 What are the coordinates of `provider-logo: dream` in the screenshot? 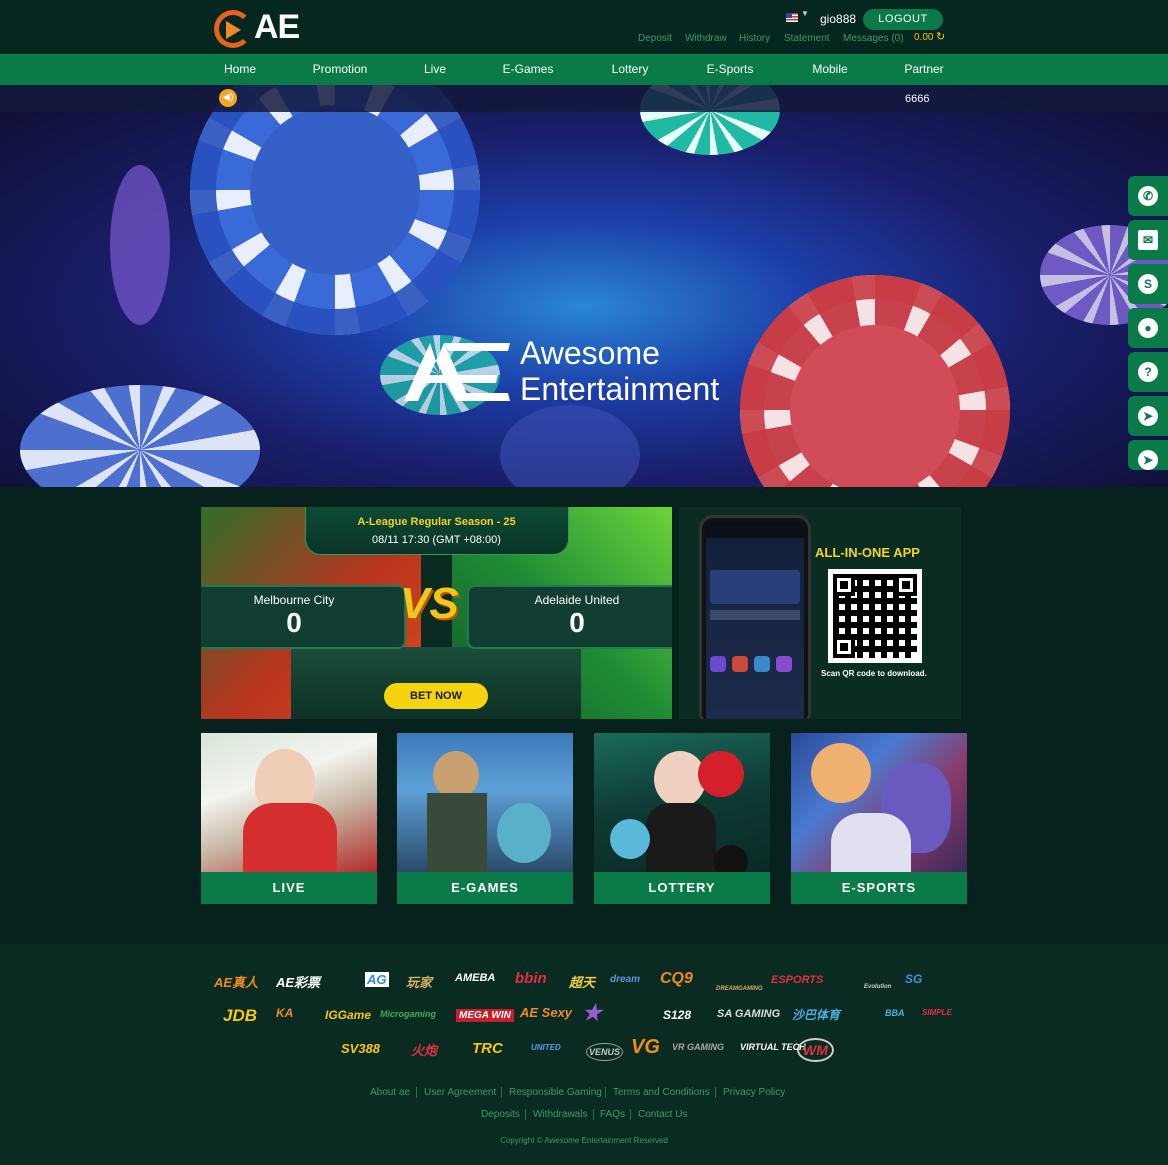 It's located at (625, 979).